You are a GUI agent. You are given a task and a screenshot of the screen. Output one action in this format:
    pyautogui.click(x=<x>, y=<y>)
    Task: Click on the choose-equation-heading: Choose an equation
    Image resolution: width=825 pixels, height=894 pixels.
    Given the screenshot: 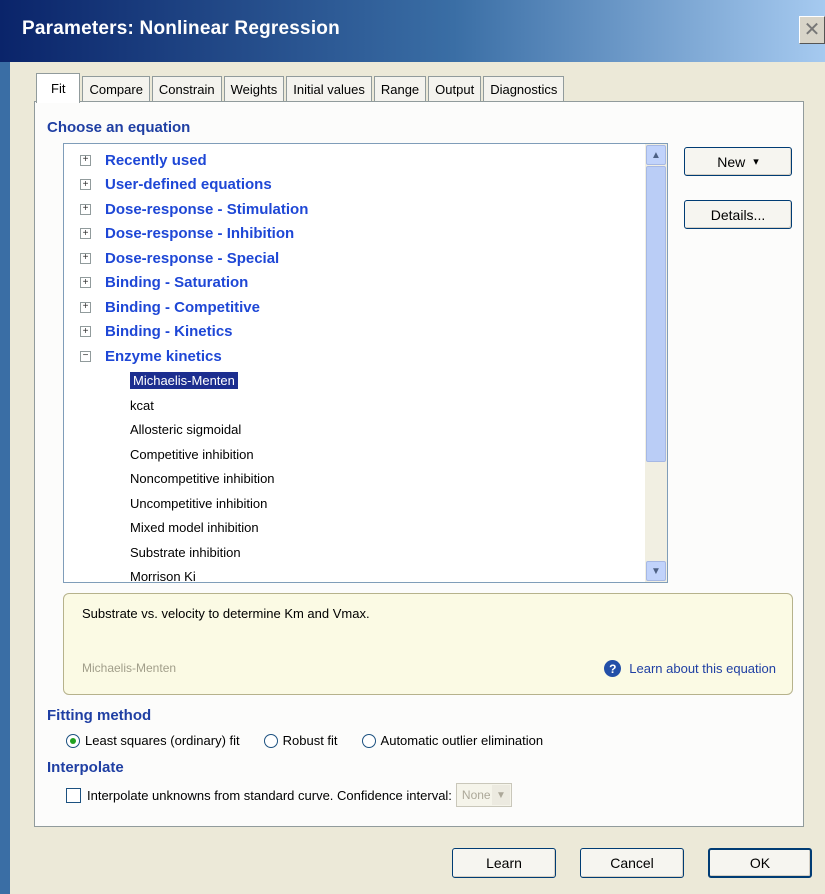 What is the action you would take?
    pyautogui.click(x=119, y=127)
    